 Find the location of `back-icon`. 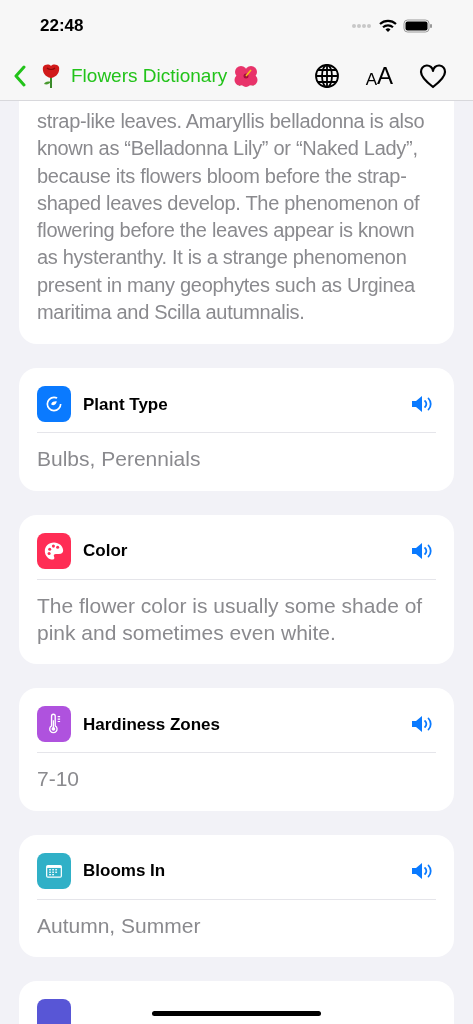

back-icon is located at coordinates (20, 76).